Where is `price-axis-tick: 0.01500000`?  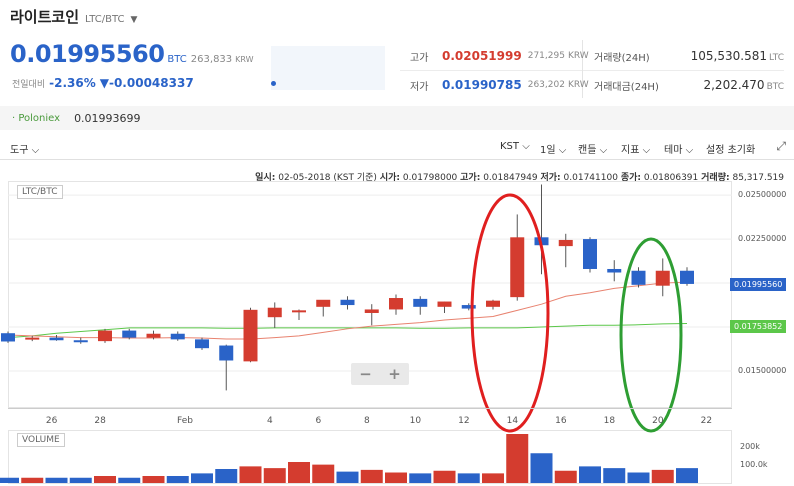
price-axis-tick: 0.01500000 is located at coordinates (762, 371).